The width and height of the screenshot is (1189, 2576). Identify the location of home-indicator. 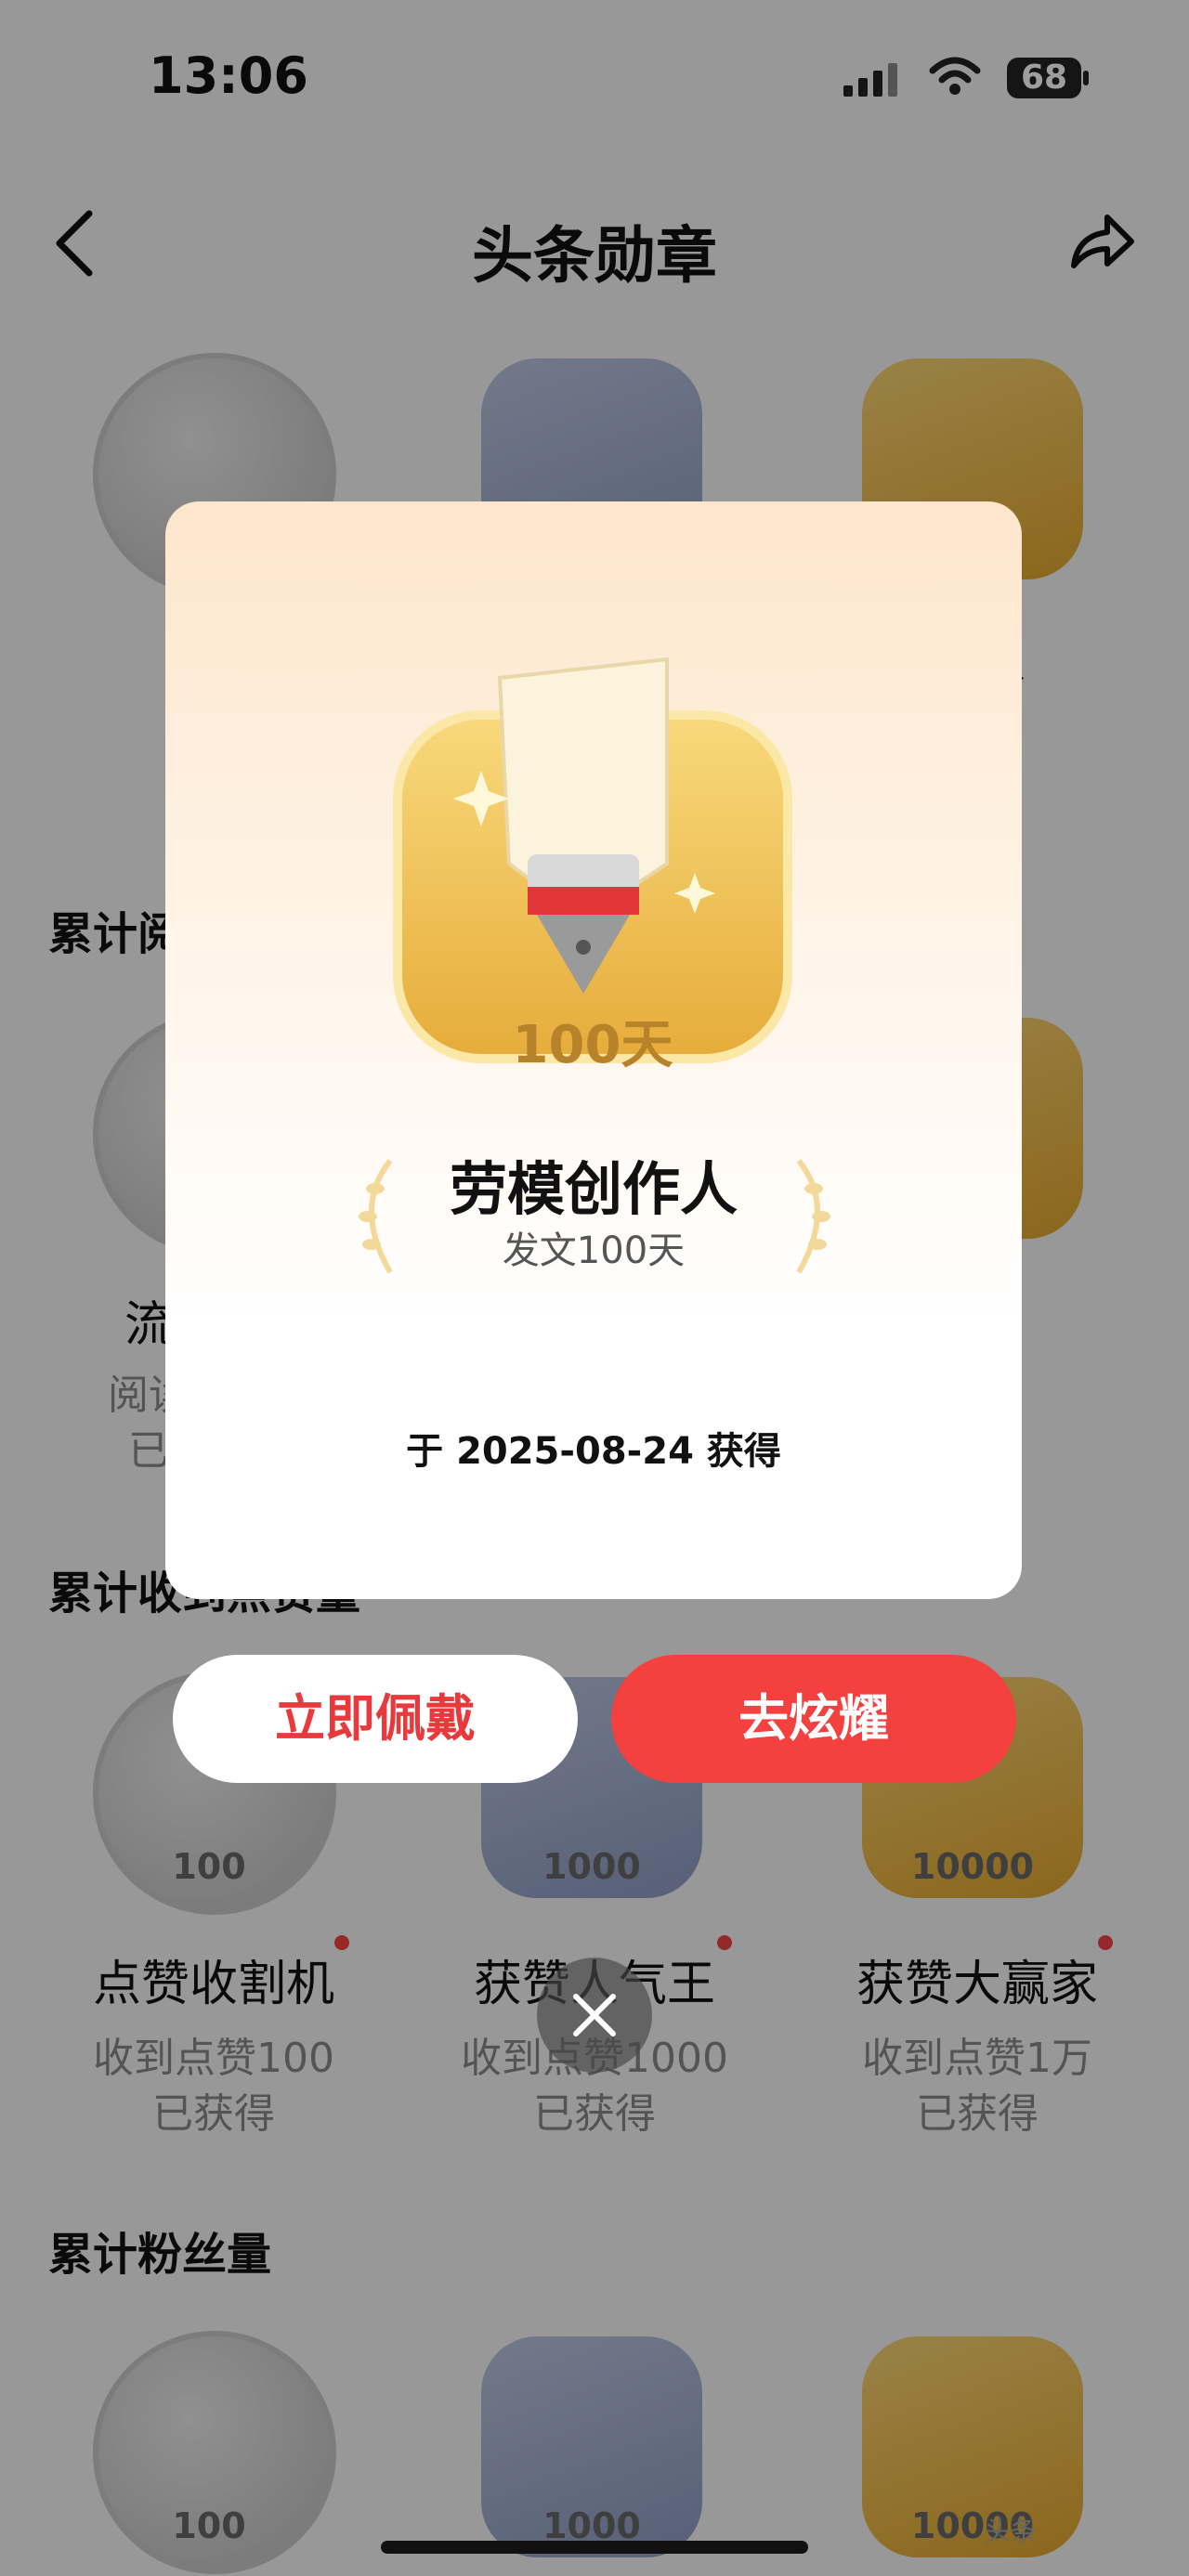
(594, 2547).